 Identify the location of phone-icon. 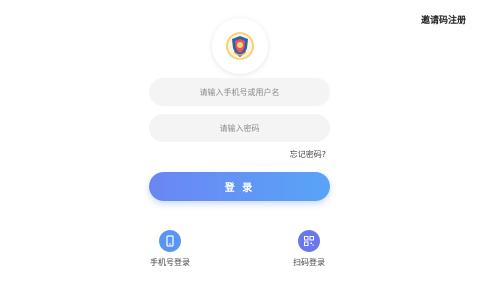
(170, 241).